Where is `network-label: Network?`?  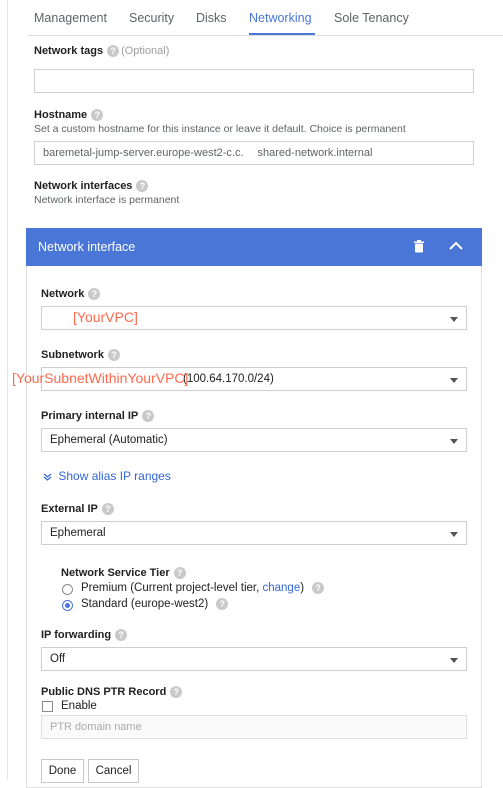 network-label: Network? is located at coordinates (71, 294).